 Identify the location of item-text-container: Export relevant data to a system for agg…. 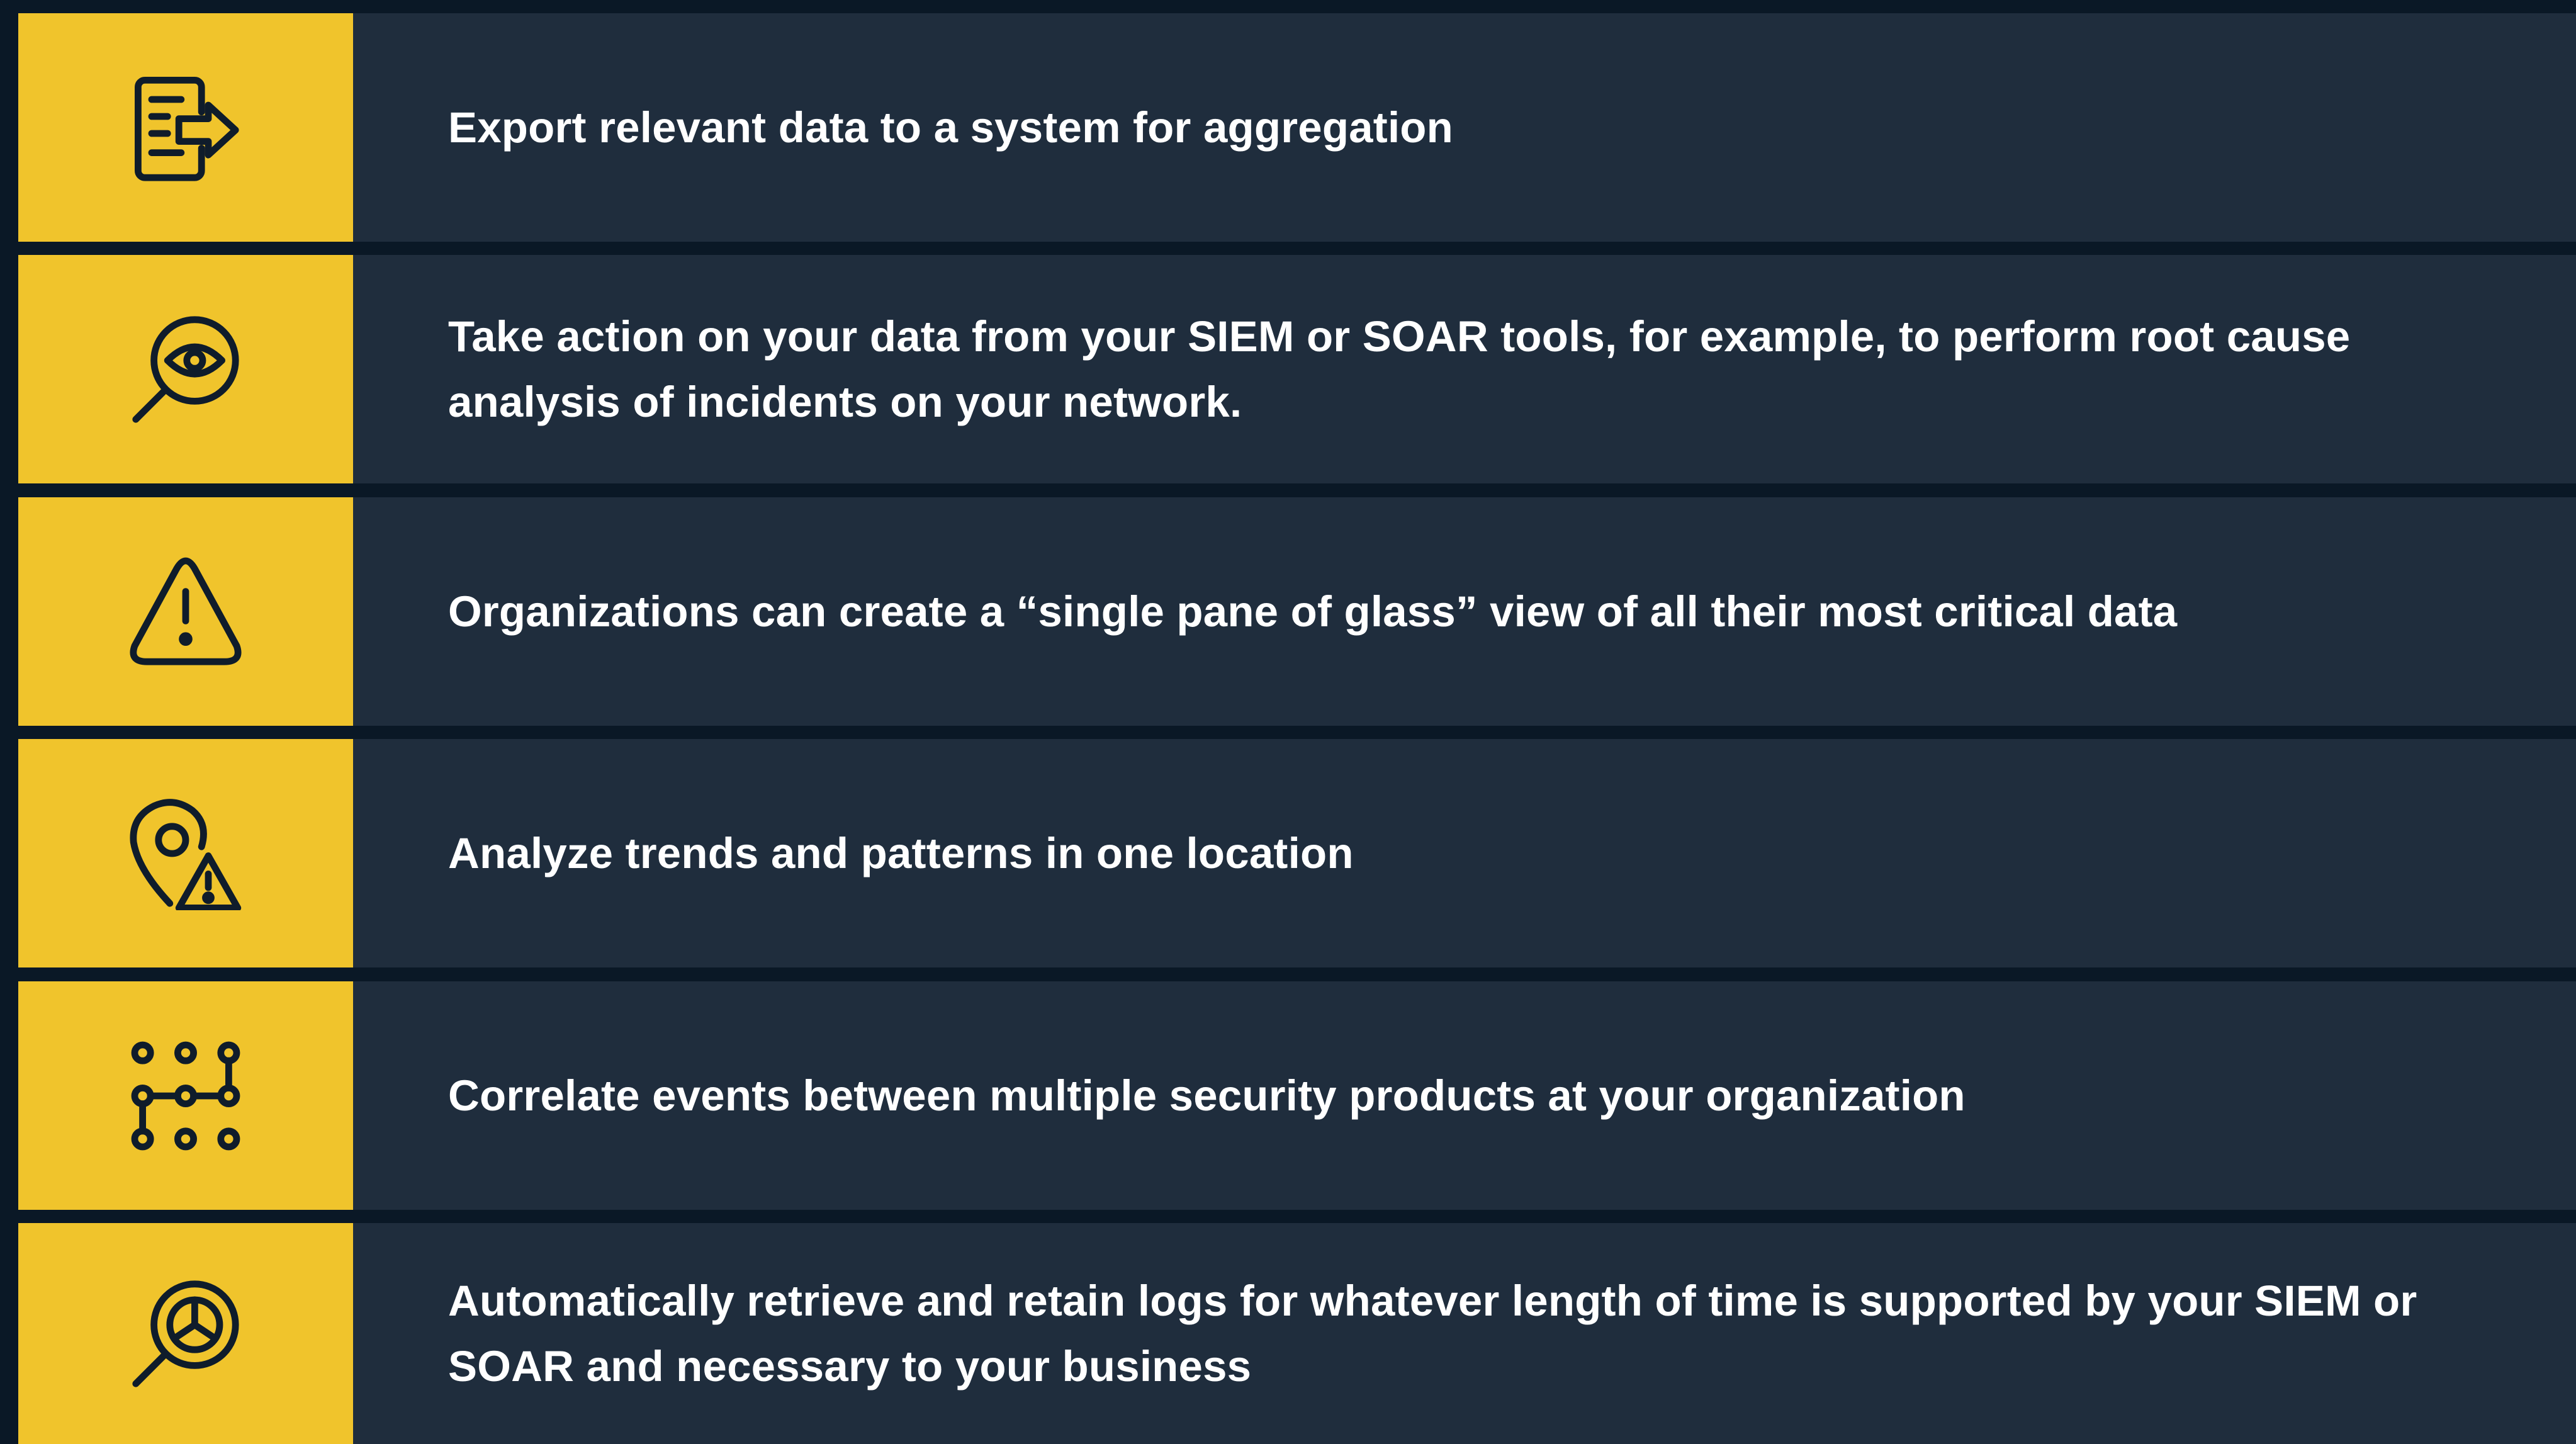
(1464, 127).